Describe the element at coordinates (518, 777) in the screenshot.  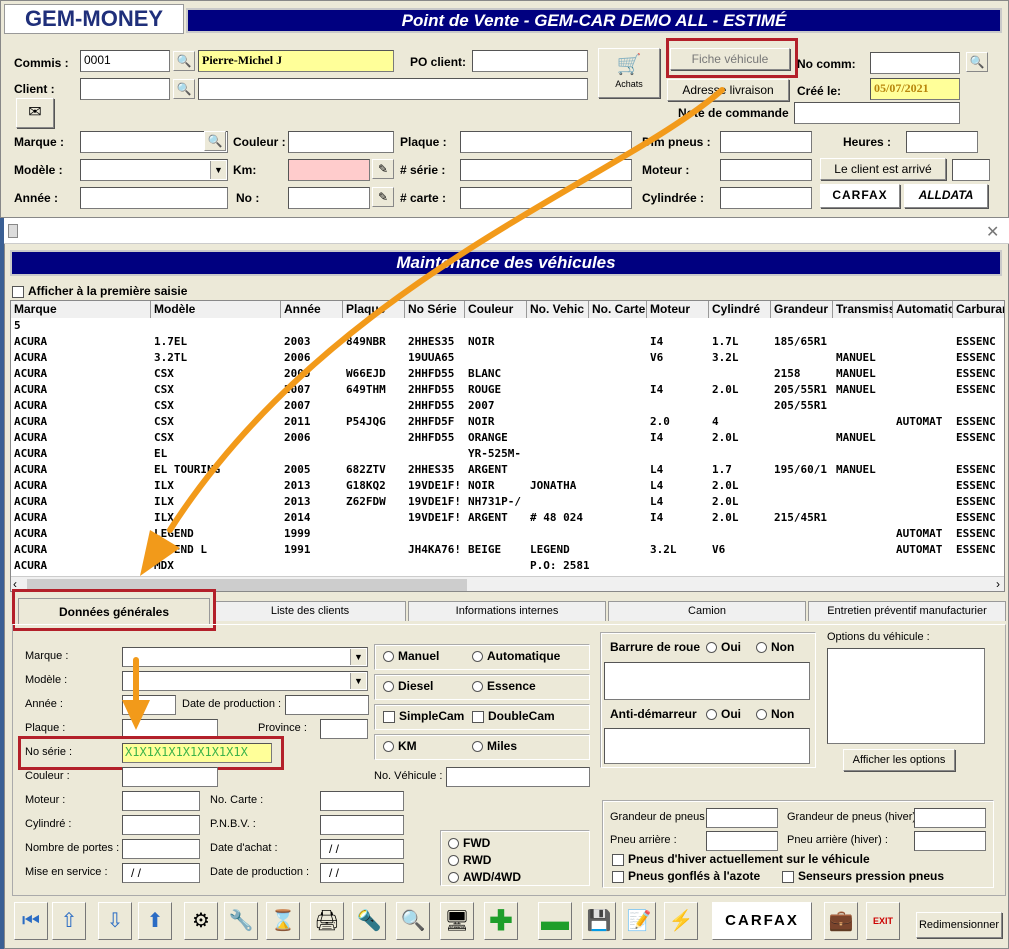
I see `f-novehicule-field` at that location.